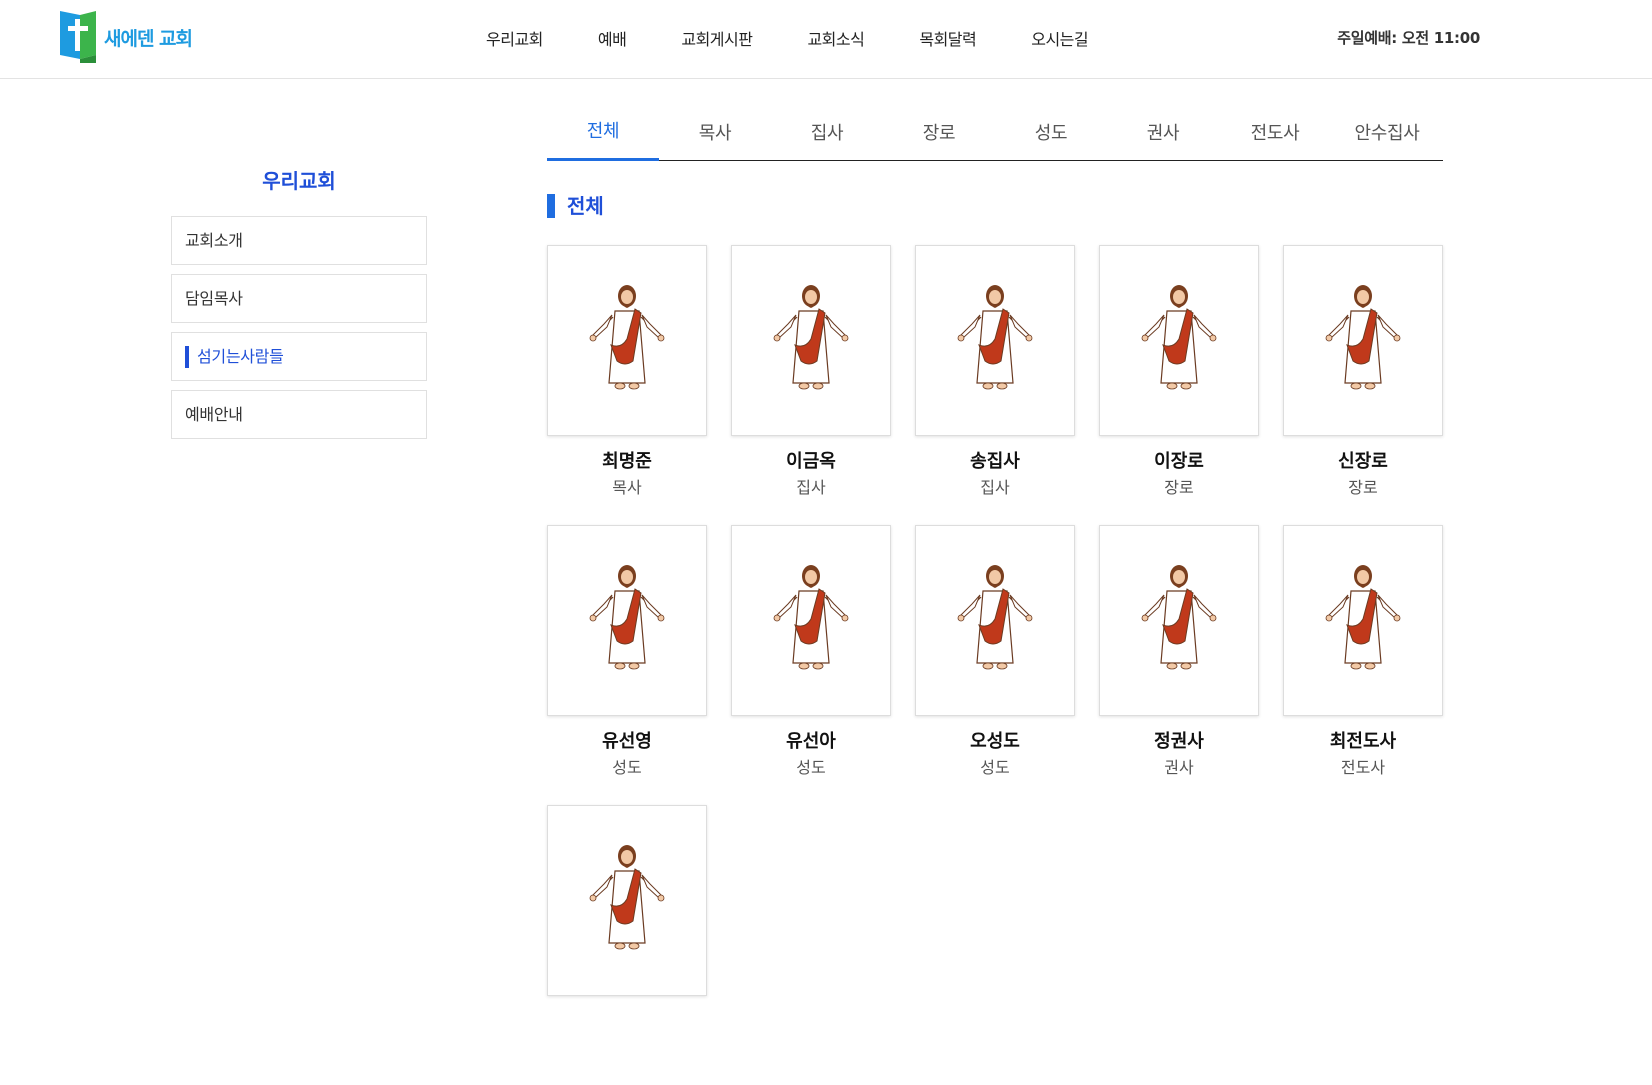  Describe the element at coordinates (939, 133) in the screenshot. I see `tab-elder: 장로` at that location.